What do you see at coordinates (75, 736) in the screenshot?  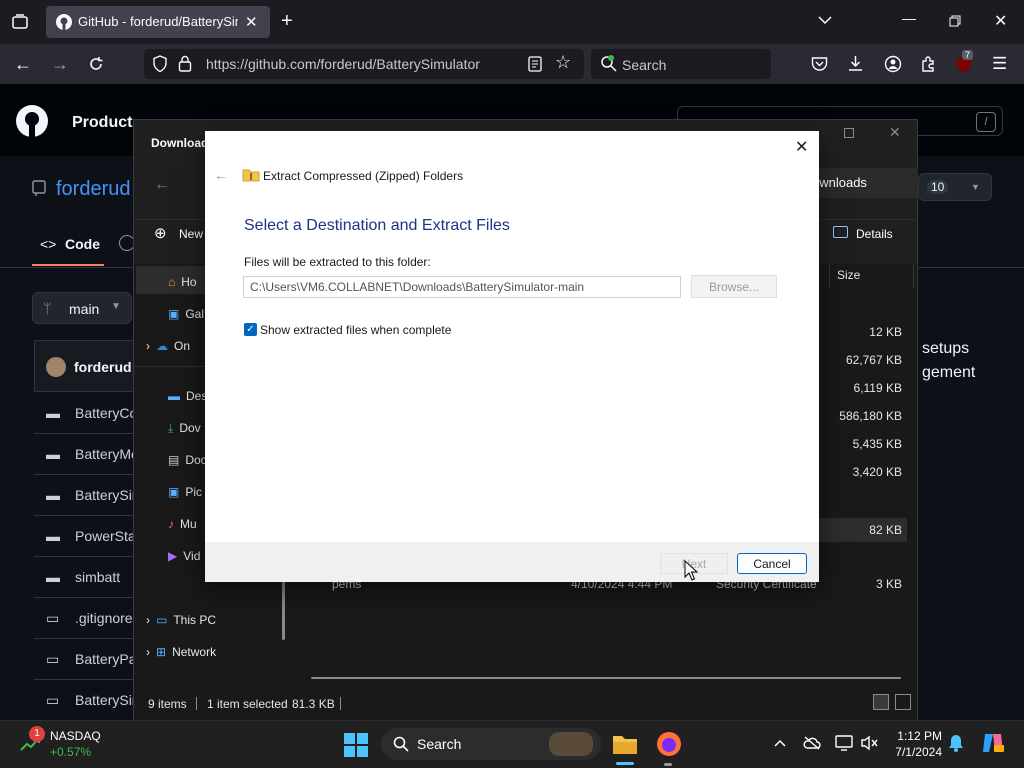 I see `ticker-name: NASDAQ` at bounding box center [75, 736].